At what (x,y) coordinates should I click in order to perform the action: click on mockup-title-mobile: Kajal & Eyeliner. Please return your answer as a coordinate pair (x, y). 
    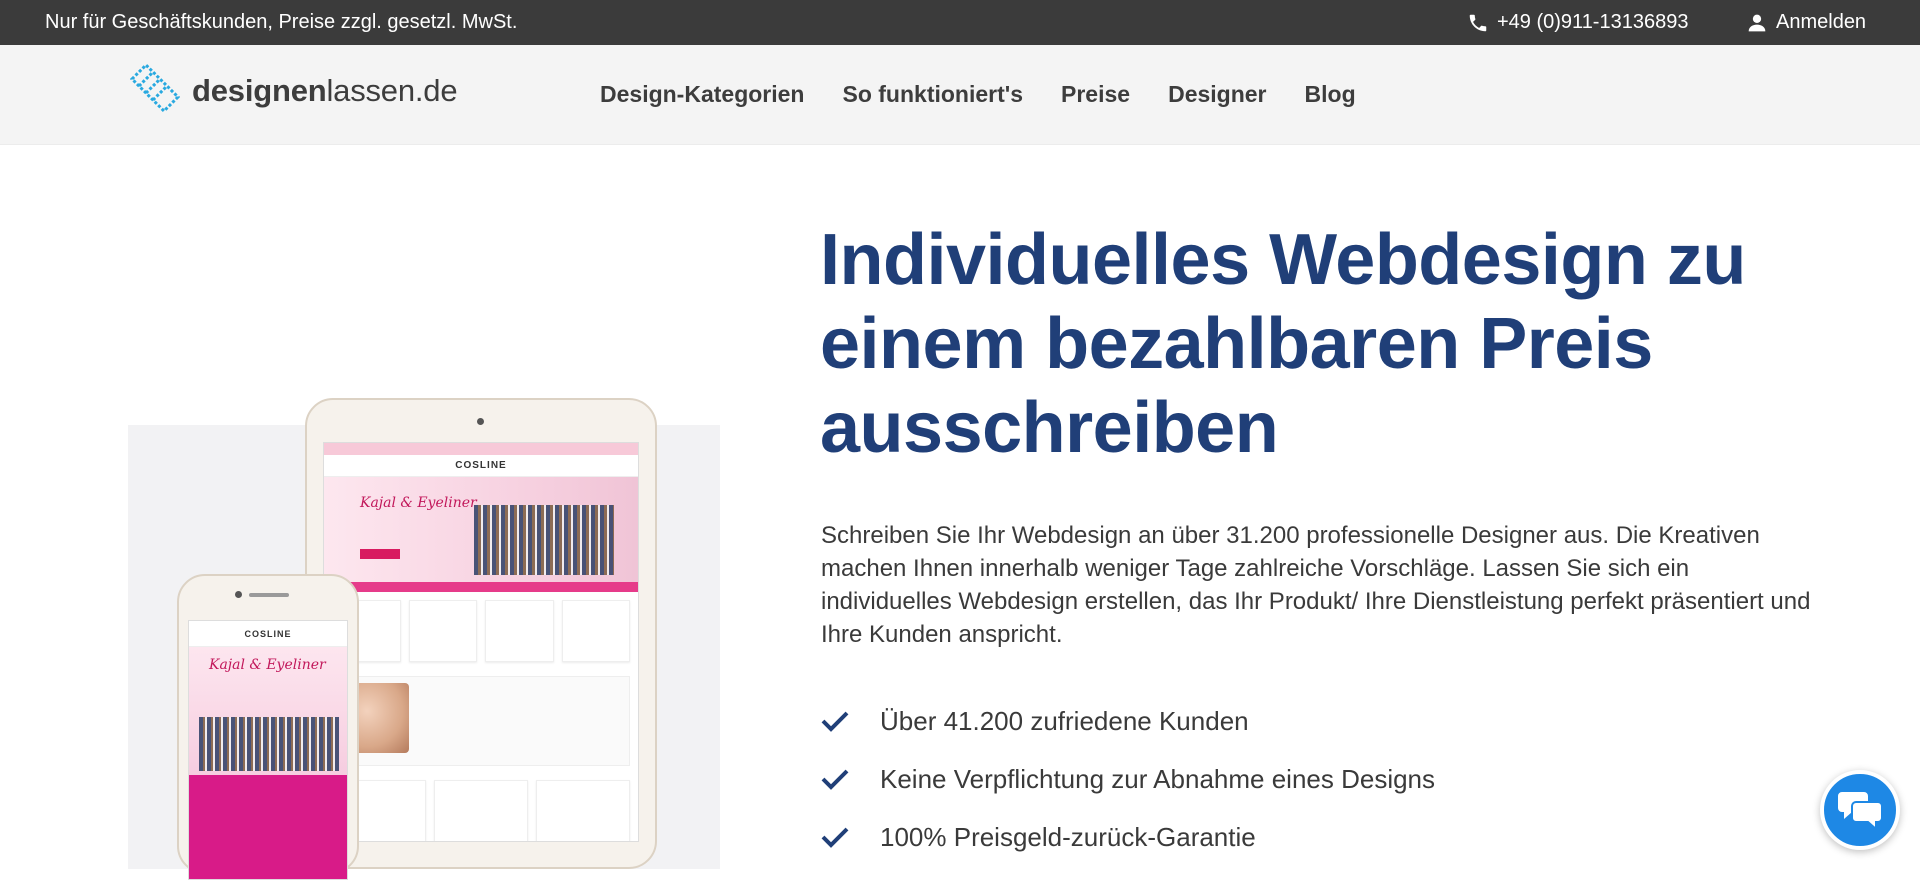
    Looking at the image, I should click on (267, 665).